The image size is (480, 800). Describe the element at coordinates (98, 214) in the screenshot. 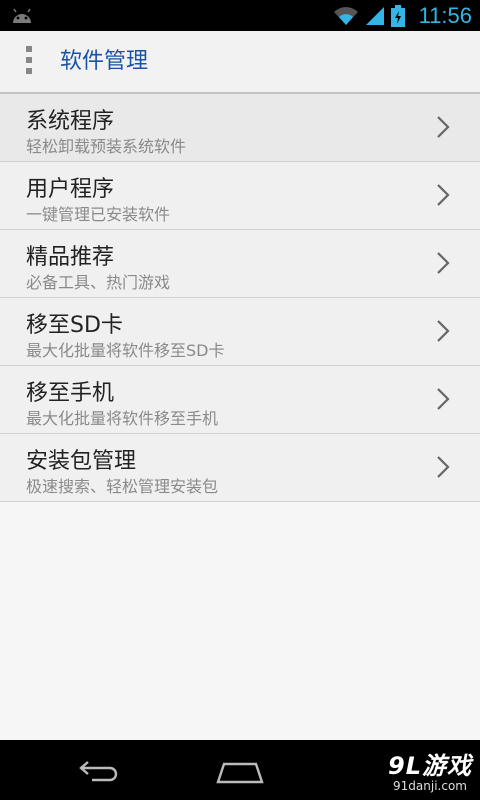

I see `menu-item-subtitle: 一键管理已安装软件` at that location.